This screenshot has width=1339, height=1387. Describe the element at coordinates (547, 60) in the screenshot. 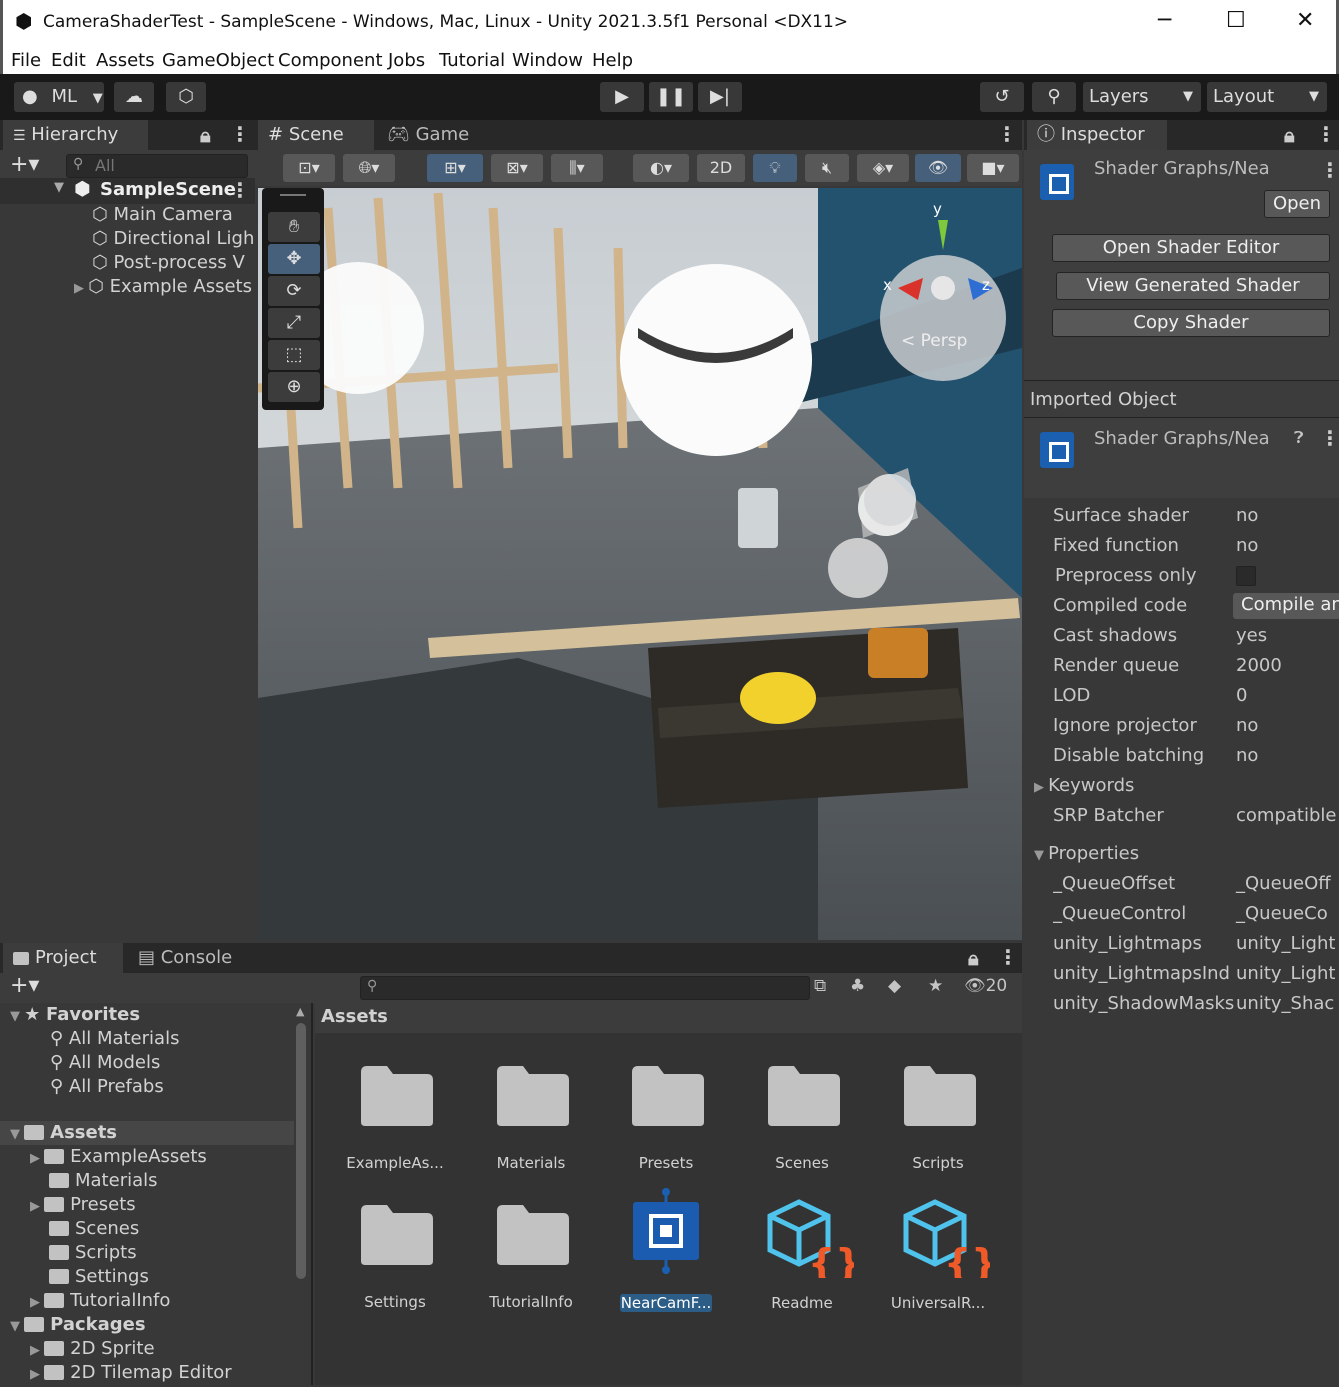

I see `menu-window: Window` at that location.